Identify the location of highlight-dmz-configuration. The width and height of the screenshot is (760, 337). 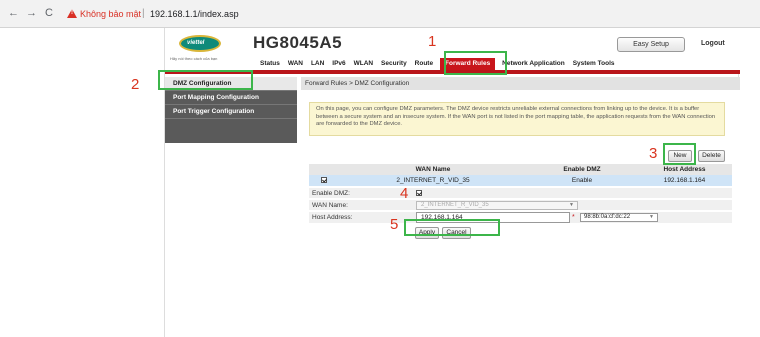
(205, 80).